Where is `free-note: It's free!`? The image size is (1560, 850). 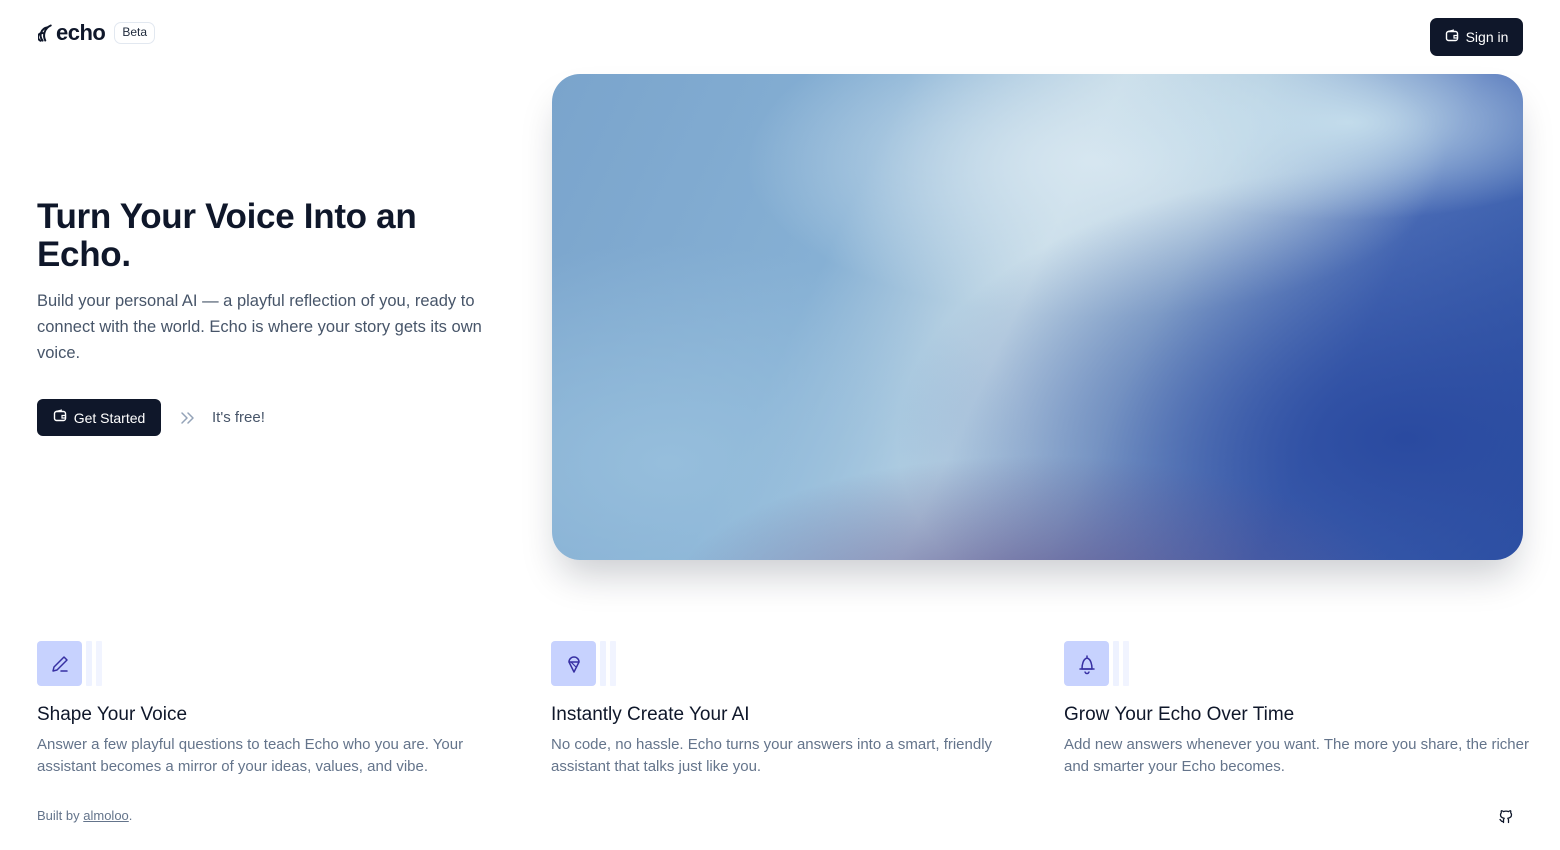
free-note: It's free! is located at coordinates (238, 417).